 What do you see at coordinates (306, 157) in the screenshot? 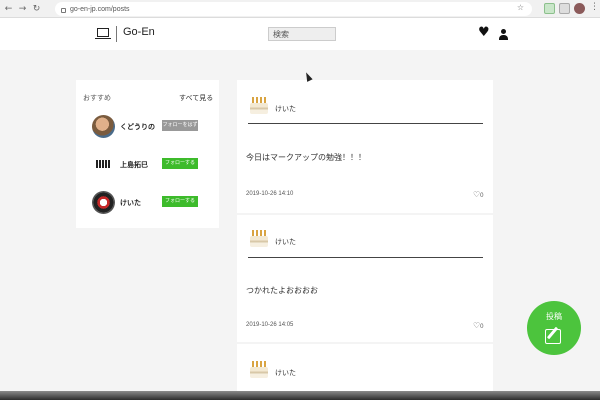
I see `post-text: 今日はマークアップの勉強！！！` at bounding box center [306, 157].